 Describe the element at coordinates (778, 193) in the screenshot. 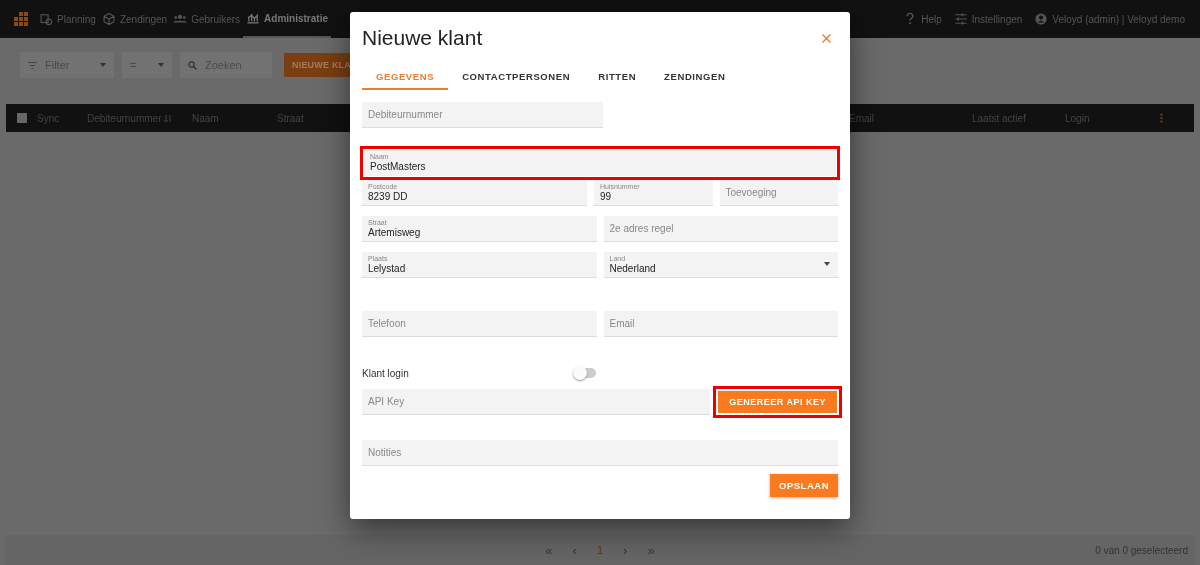

I see `input-field: Toevoeging` at that location.